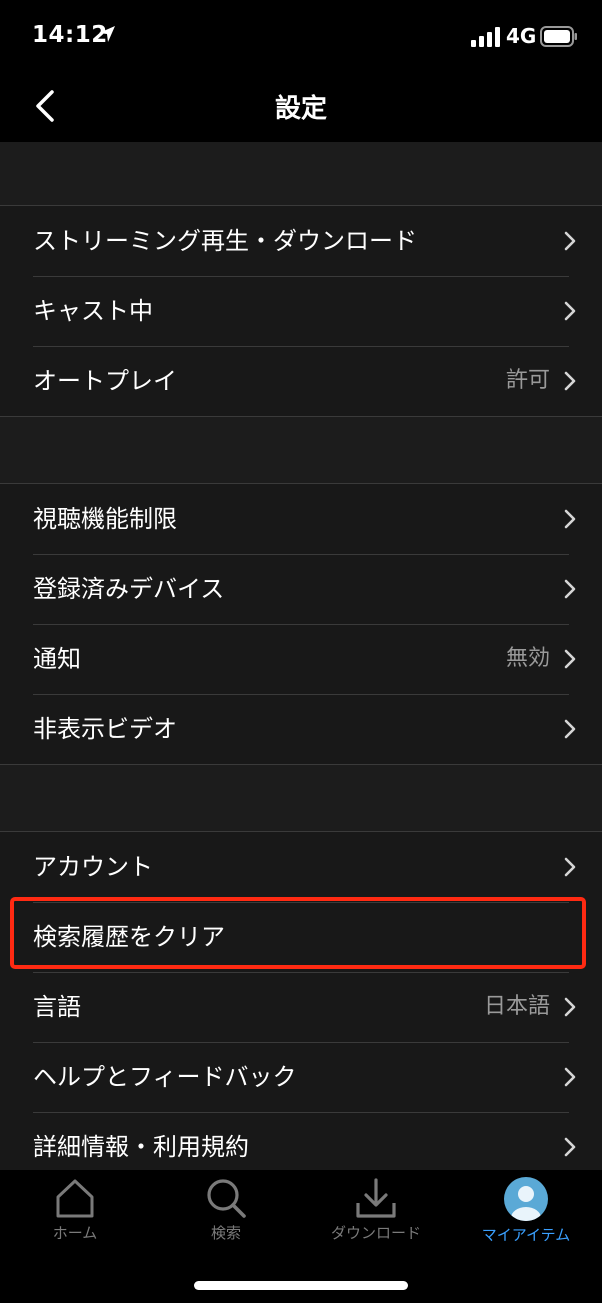 The image size is (602, 1303). What do you see at coordinates (301, 36) in the screenshot?
I see `status-bar: 14:12 4G` at bounding box center [301, 36].